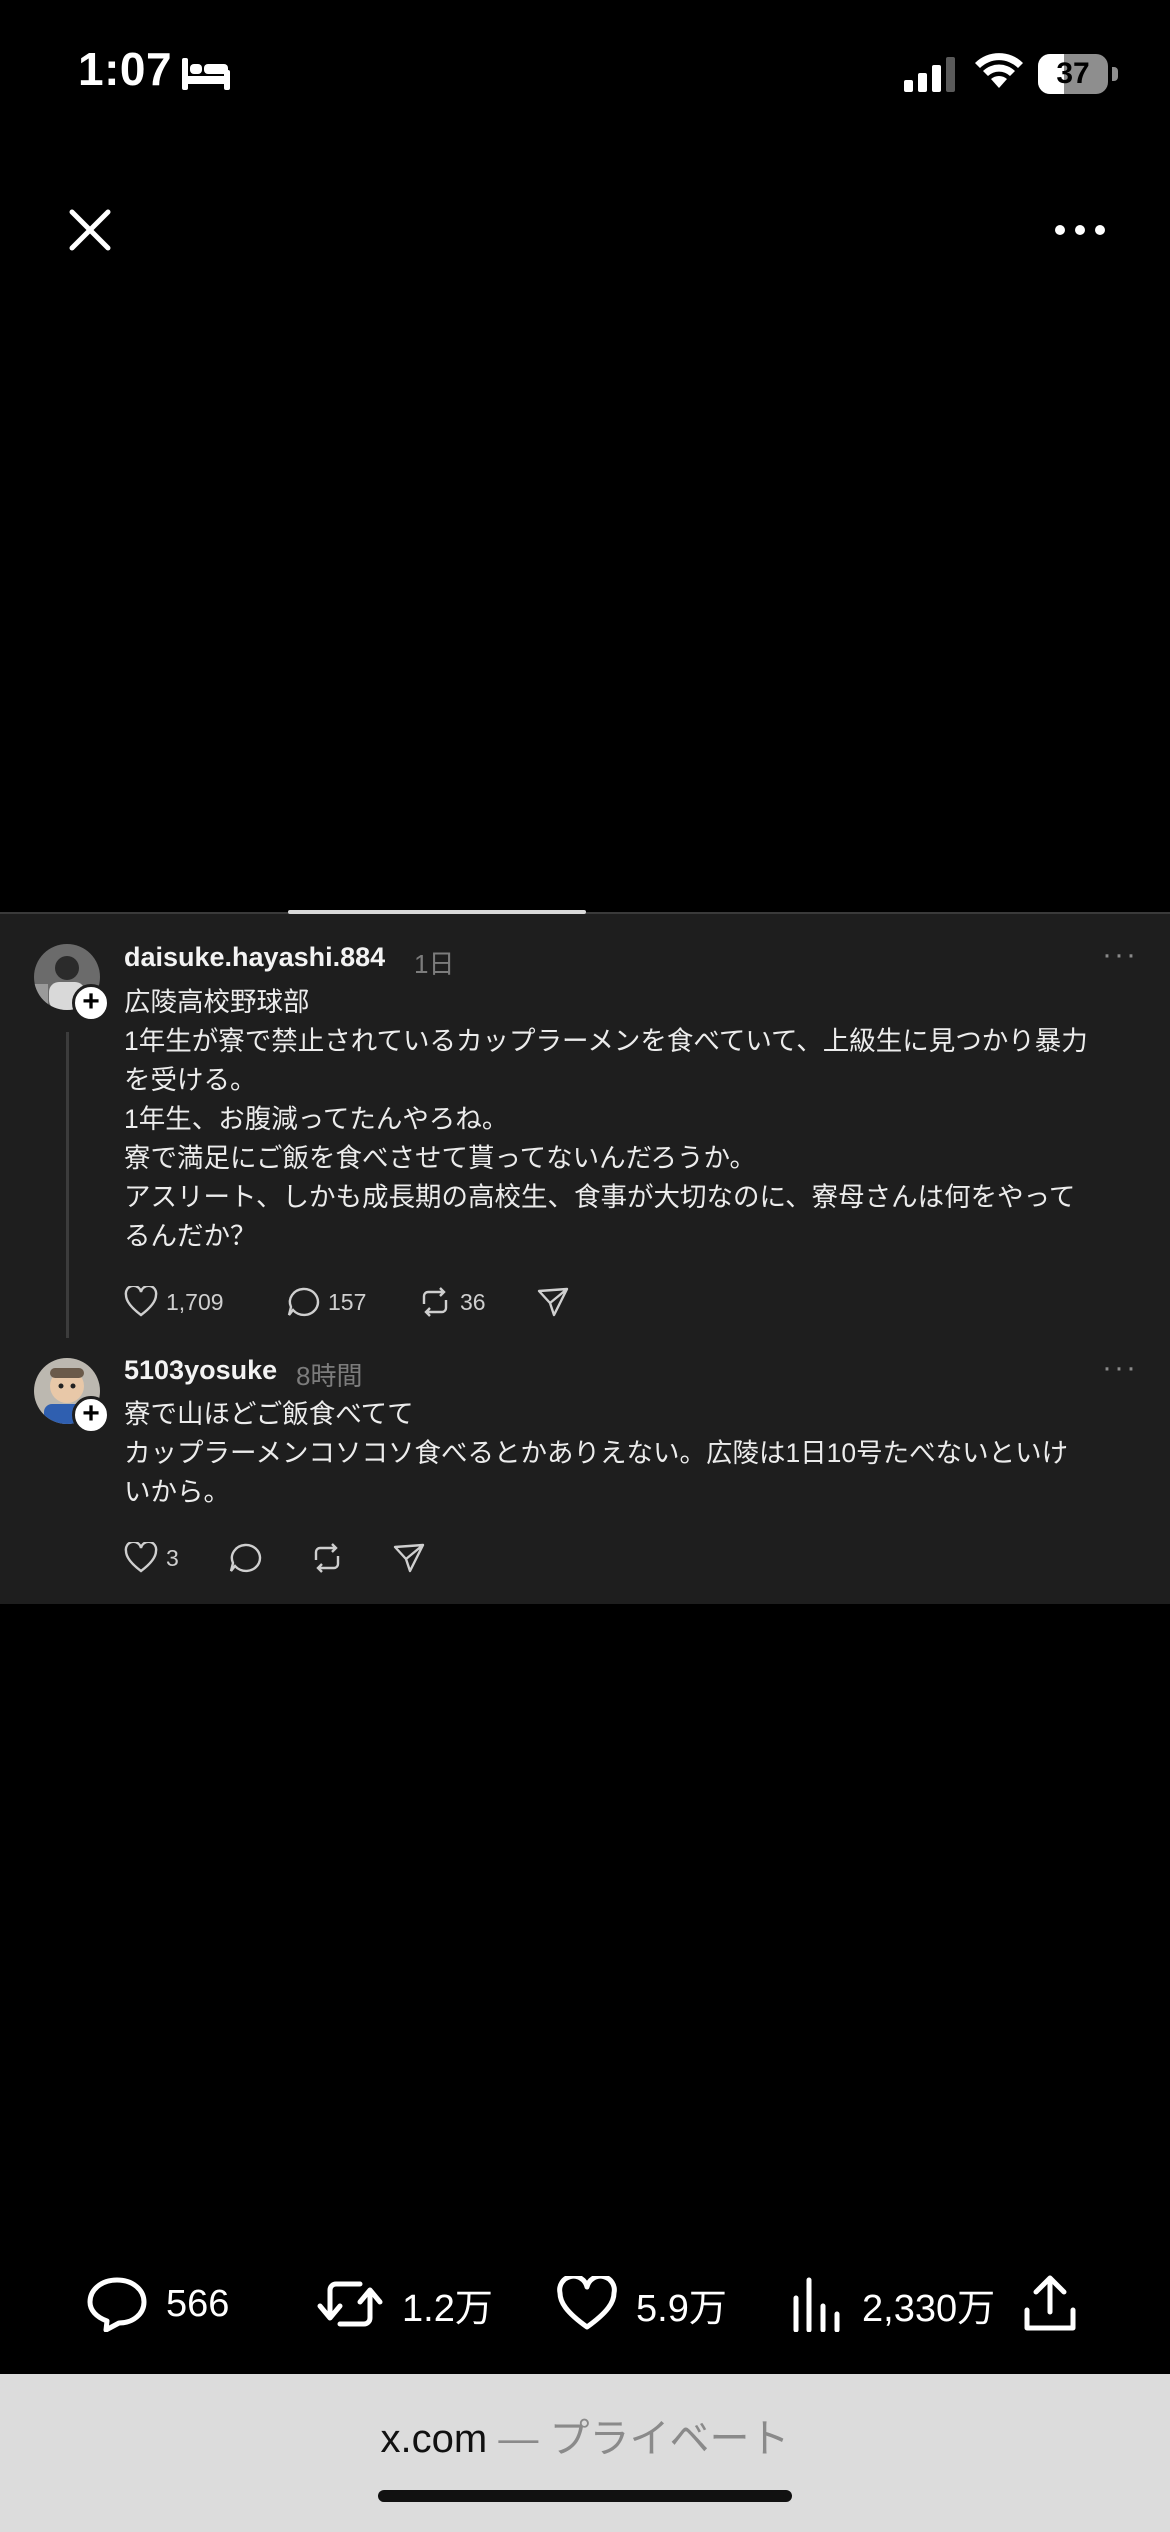 The width and height of the screenshot is (1170, 2532). I want to click on share-upload-button, so click(1050, 2305).